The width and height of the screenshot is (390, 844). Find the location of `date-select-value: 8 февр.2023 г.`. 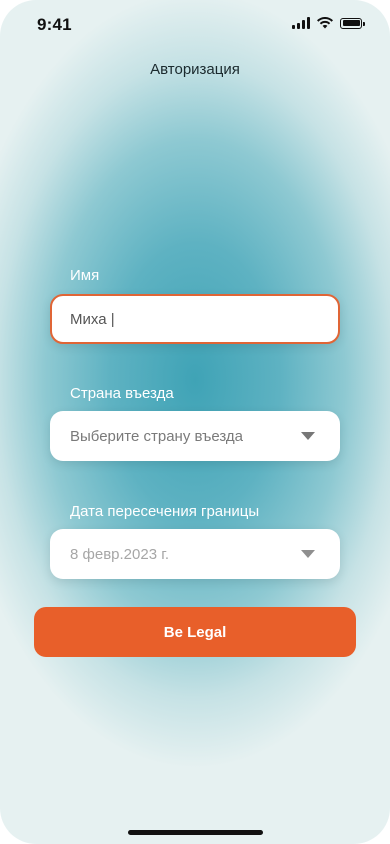

date-select-value: 8 февр.2023 г. is located at coordinates (120, 554).